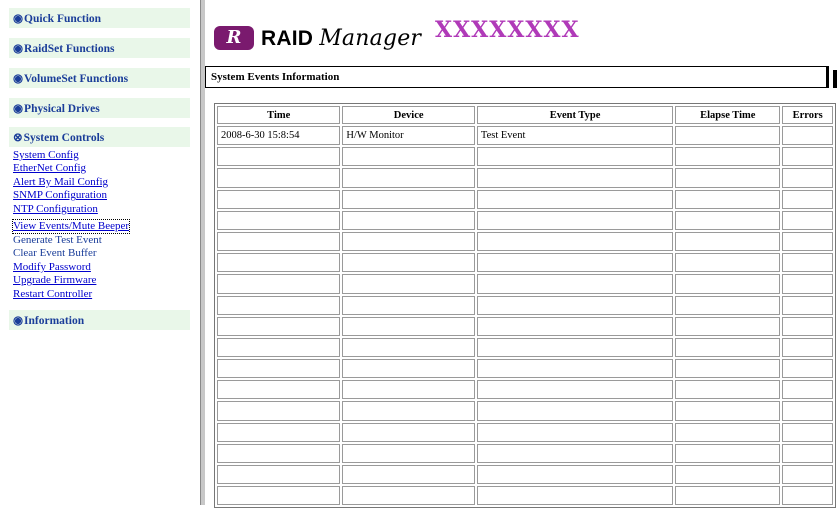 The image size is (839, 508). I want to click on section-volumeset-functions: ◉VolumeSet Functions, so click(99, 78).